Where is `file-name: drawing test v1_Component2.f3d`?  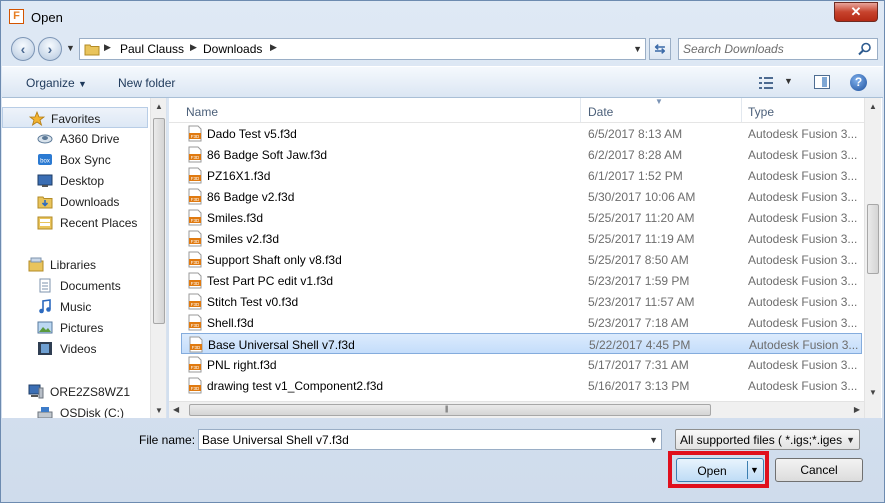
file-name: drawing test v1_Component2.f3d is located at coordinates (295, 386).